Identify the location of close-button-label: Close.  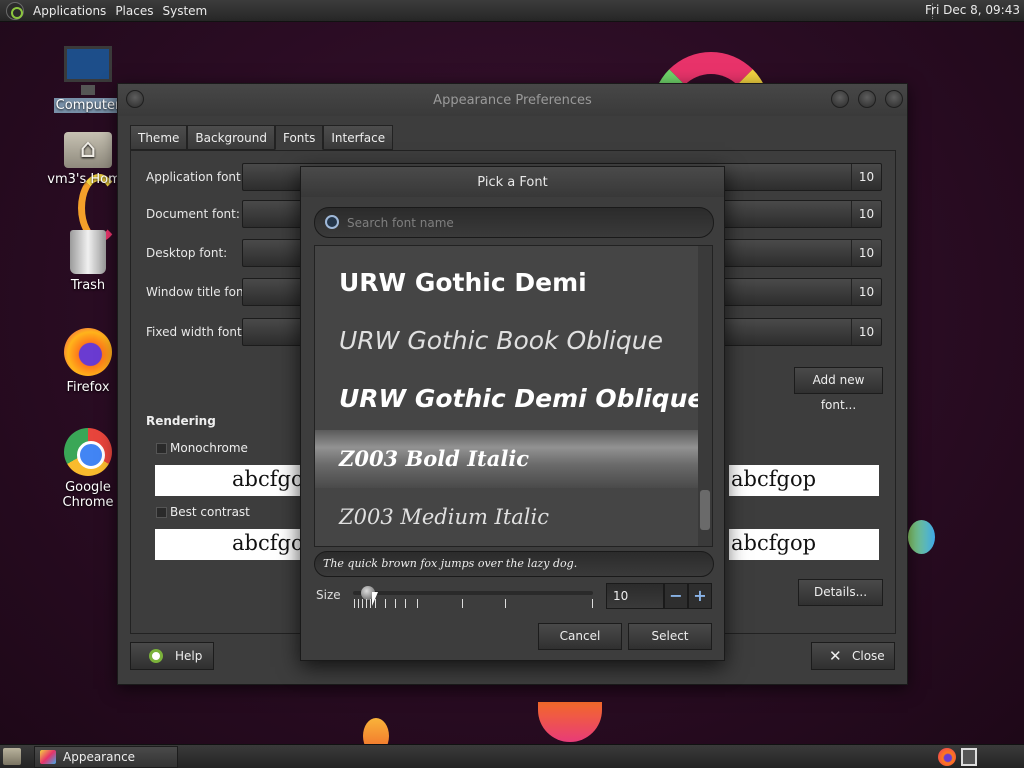
(868, 656).